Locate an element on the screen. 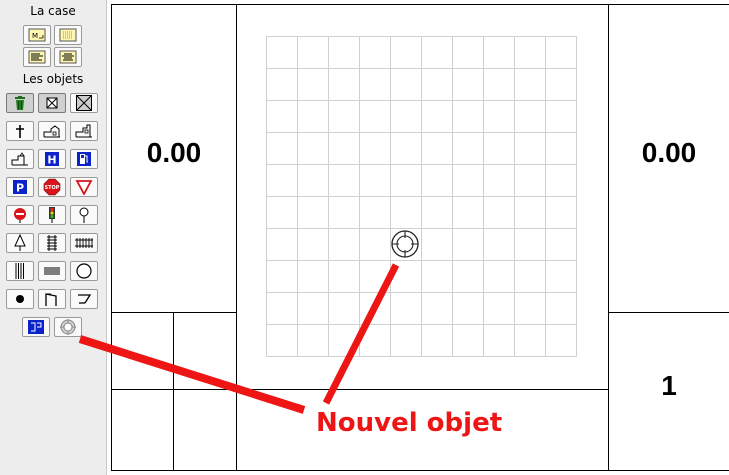 The height and width of the screenshot is (475, 729). new-object-callout: Nouvel objet is located at coordinates (409, 423).